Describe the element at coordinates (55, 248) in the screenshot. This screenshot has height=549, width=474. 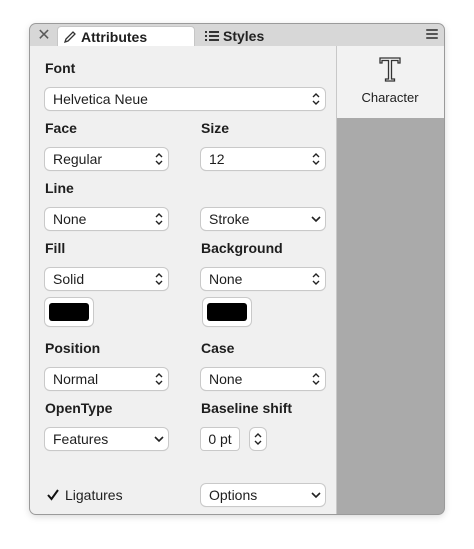
I see `fill-label: Fill` at that location.